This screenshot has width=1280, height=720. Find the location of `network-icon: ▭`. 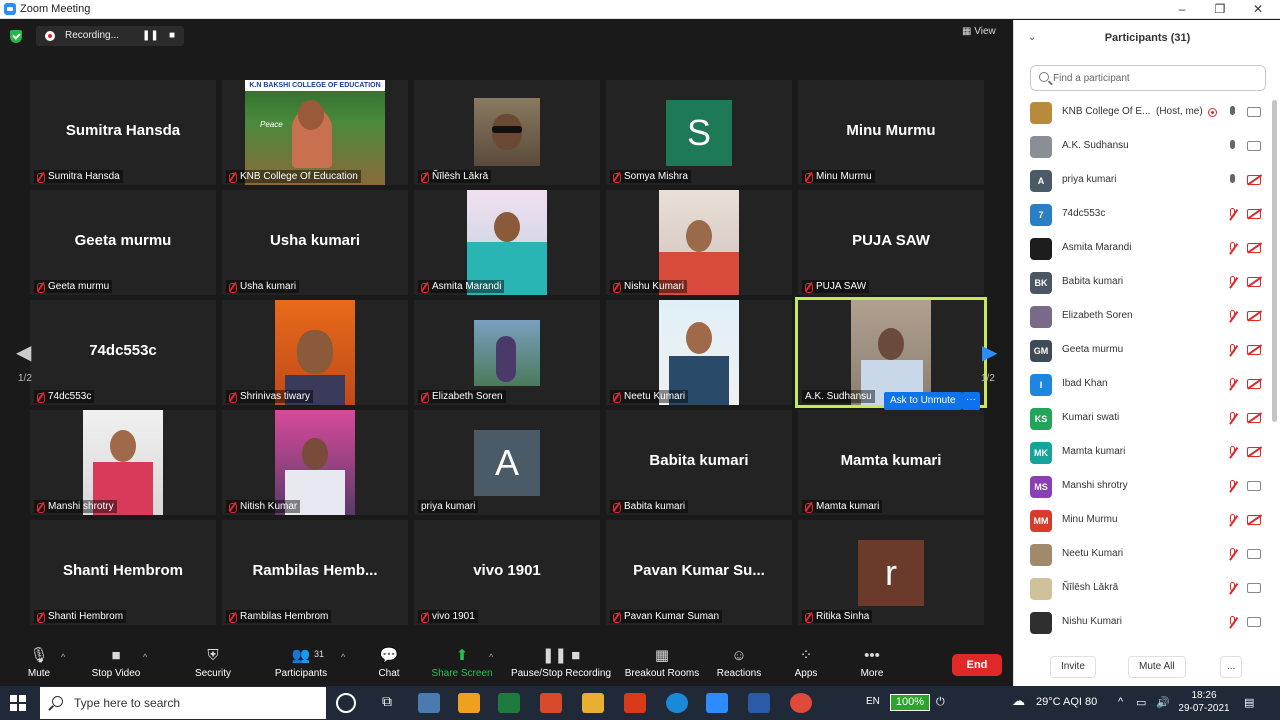

network-icon: ▭ is located at coordinates (1141, 702).